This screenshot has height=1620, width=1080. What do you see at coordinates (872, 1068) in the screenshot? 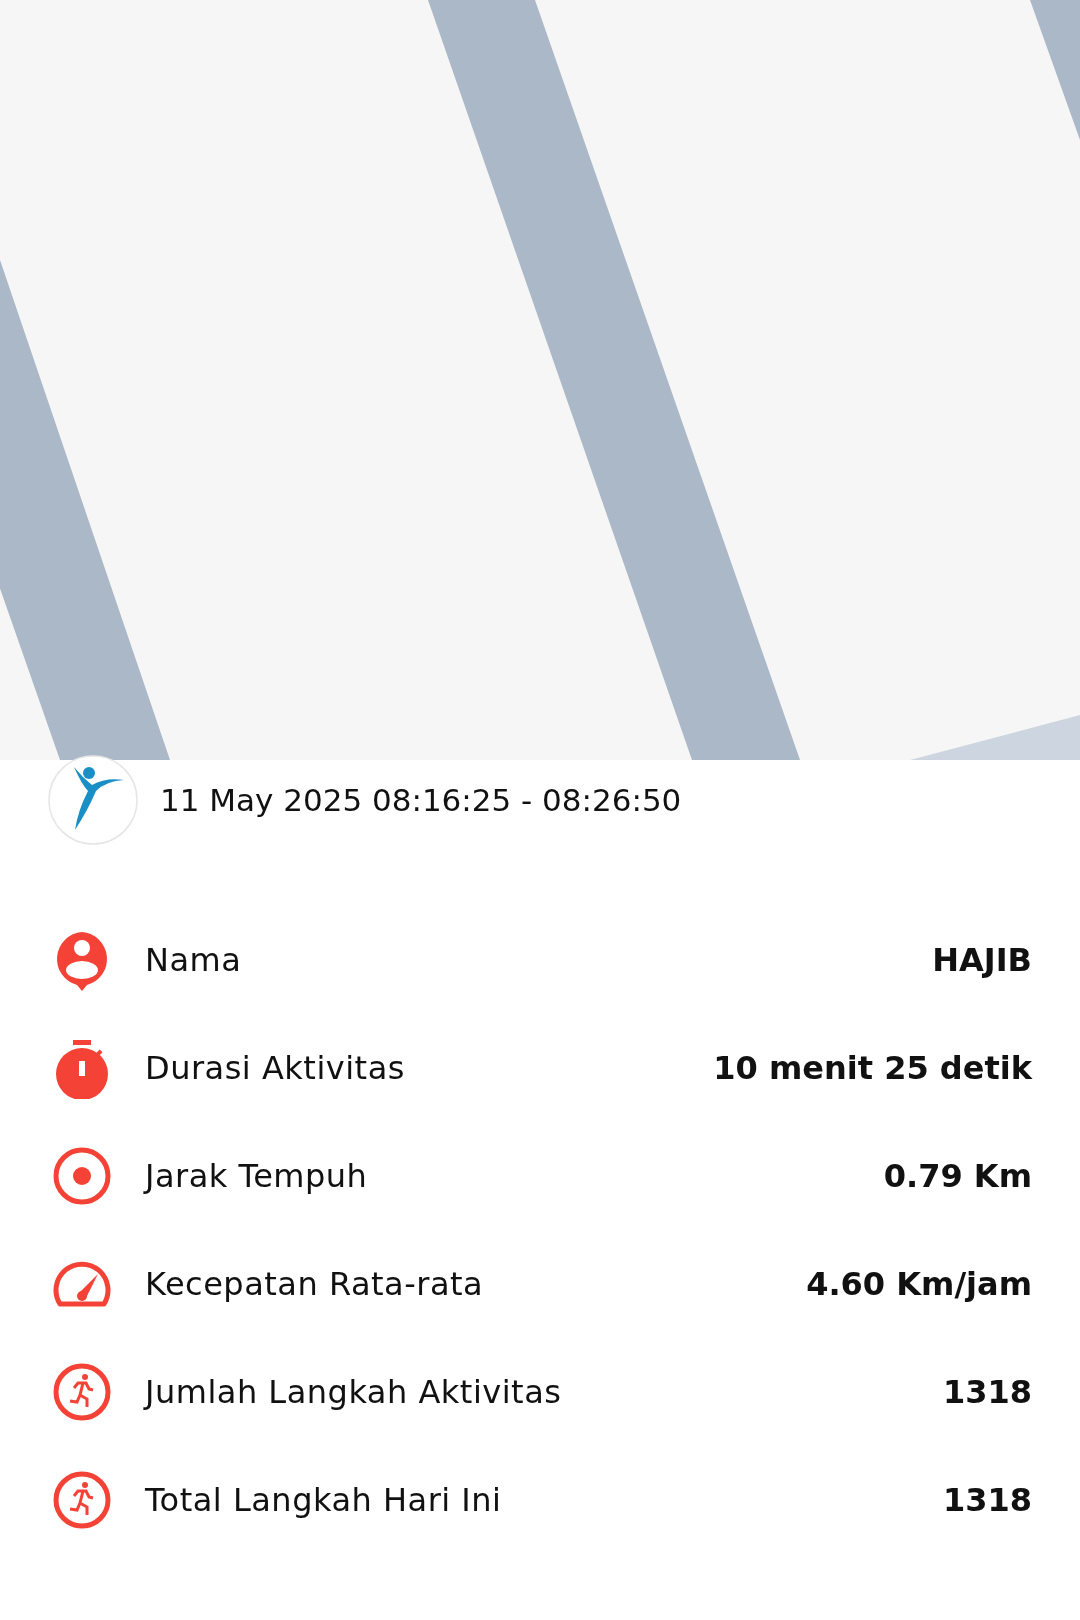
I see `stat-value: 10 menit 25 detik` at bounding box center [872, 1068].